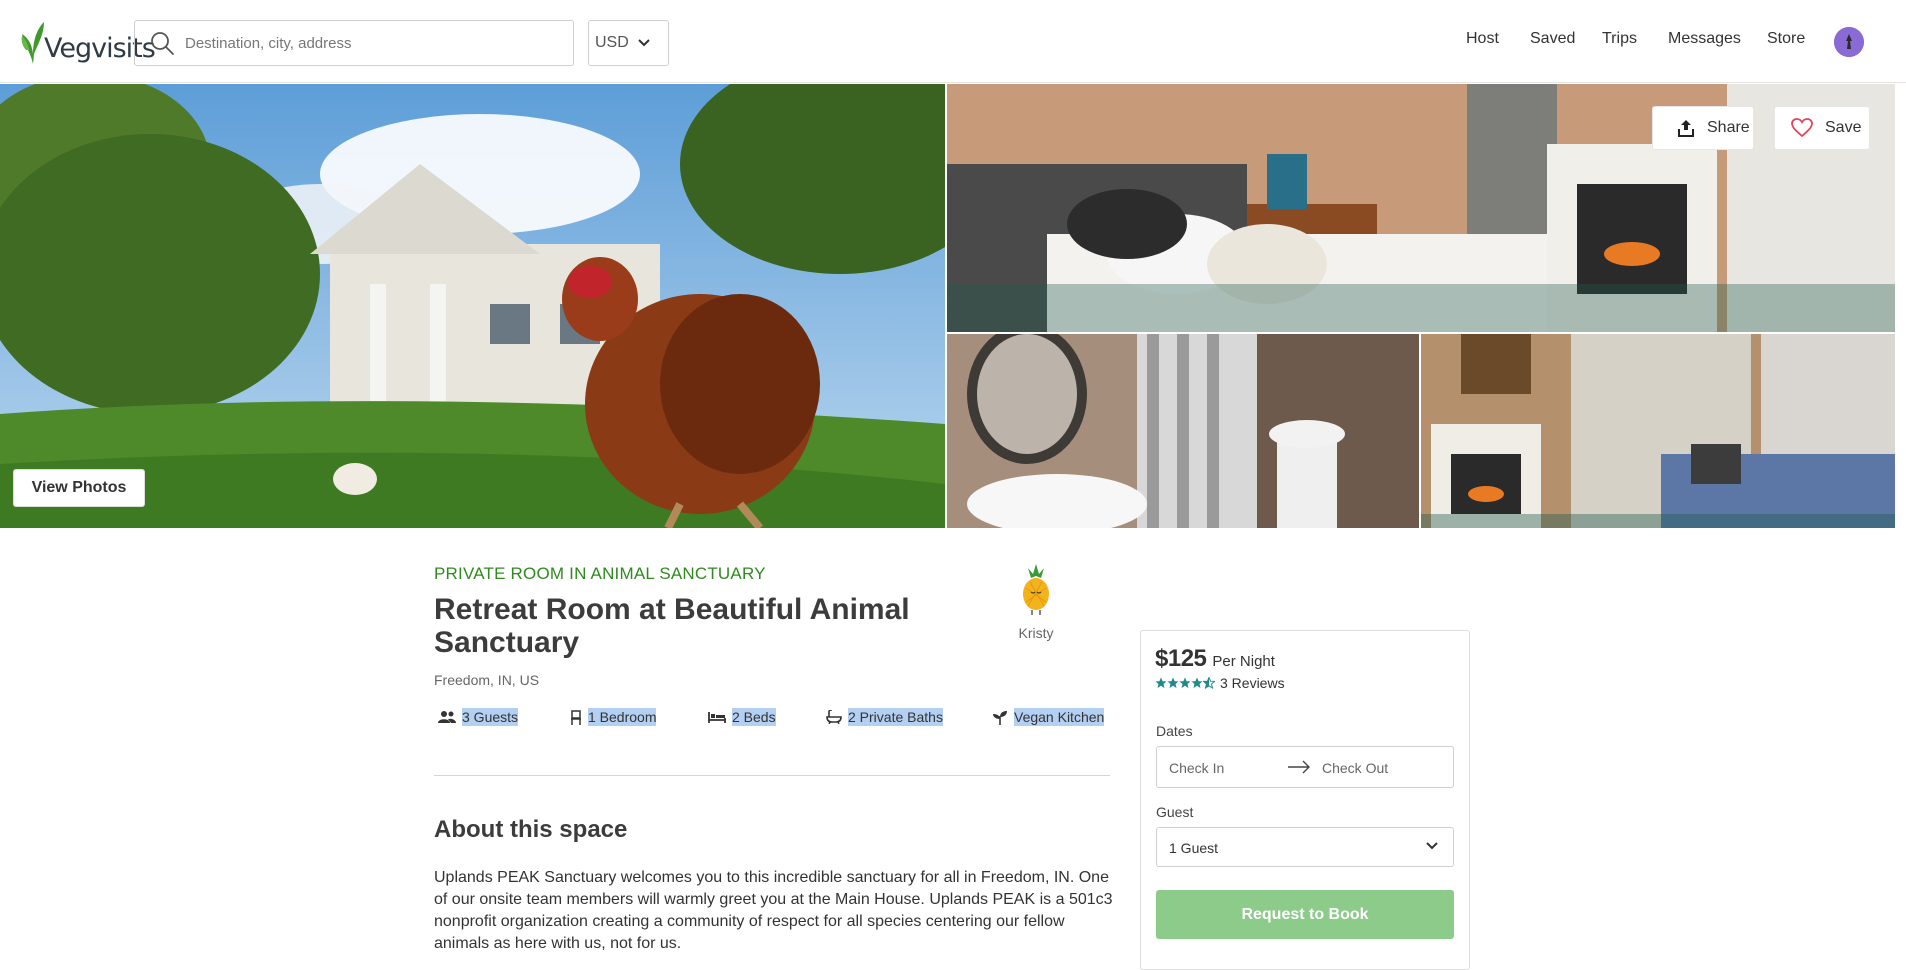 Image resolution: width=1906 pixels, height=970 pixels. Describe the element at coordinates (1686, 128) in the screenshot. I see `share-icon` at that location.